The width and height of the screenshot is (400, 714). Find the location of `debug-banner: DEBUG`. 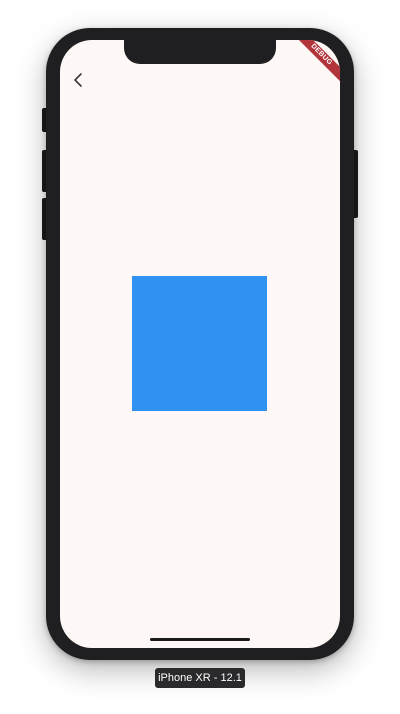

debug-banner: DEBUG is located at coordinates (312, 65).